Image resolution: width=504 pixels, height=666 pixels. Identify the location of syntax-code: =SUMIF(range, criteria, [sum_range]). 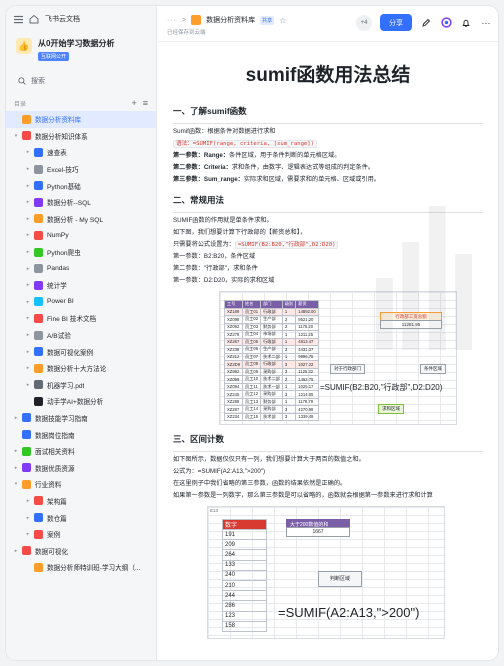
(253, 144).